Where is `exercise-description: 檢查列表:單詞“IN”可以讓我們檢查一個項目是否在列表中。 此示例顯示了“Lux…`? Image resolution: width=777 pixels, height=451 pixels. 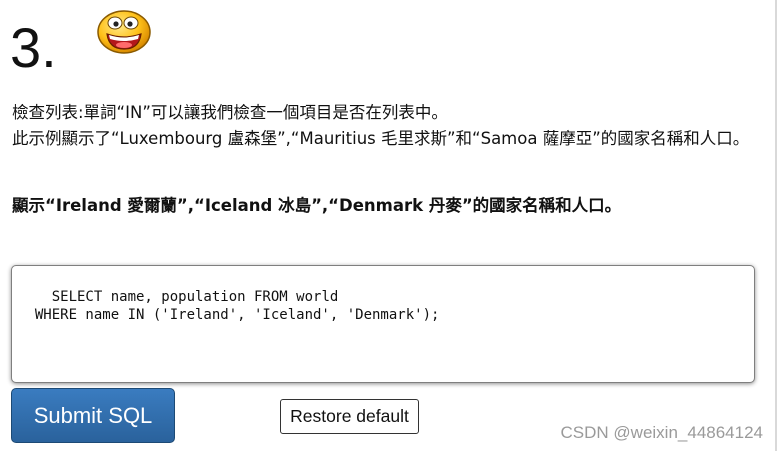
exercise-description: 檢查列表:單詞“IN”可以讓我們檢查一個項目是否在列表中。 此示例顯示了“Lux… is located at coordinates (384, 126).